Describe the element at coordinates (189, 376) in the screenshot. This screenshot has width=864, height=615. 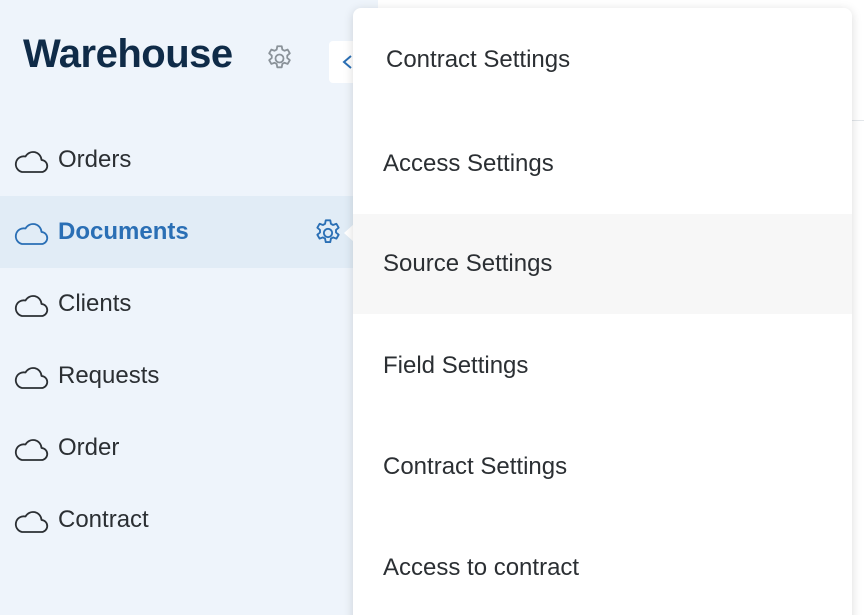
I see `sidebar-item-requests: Requests` at that location.